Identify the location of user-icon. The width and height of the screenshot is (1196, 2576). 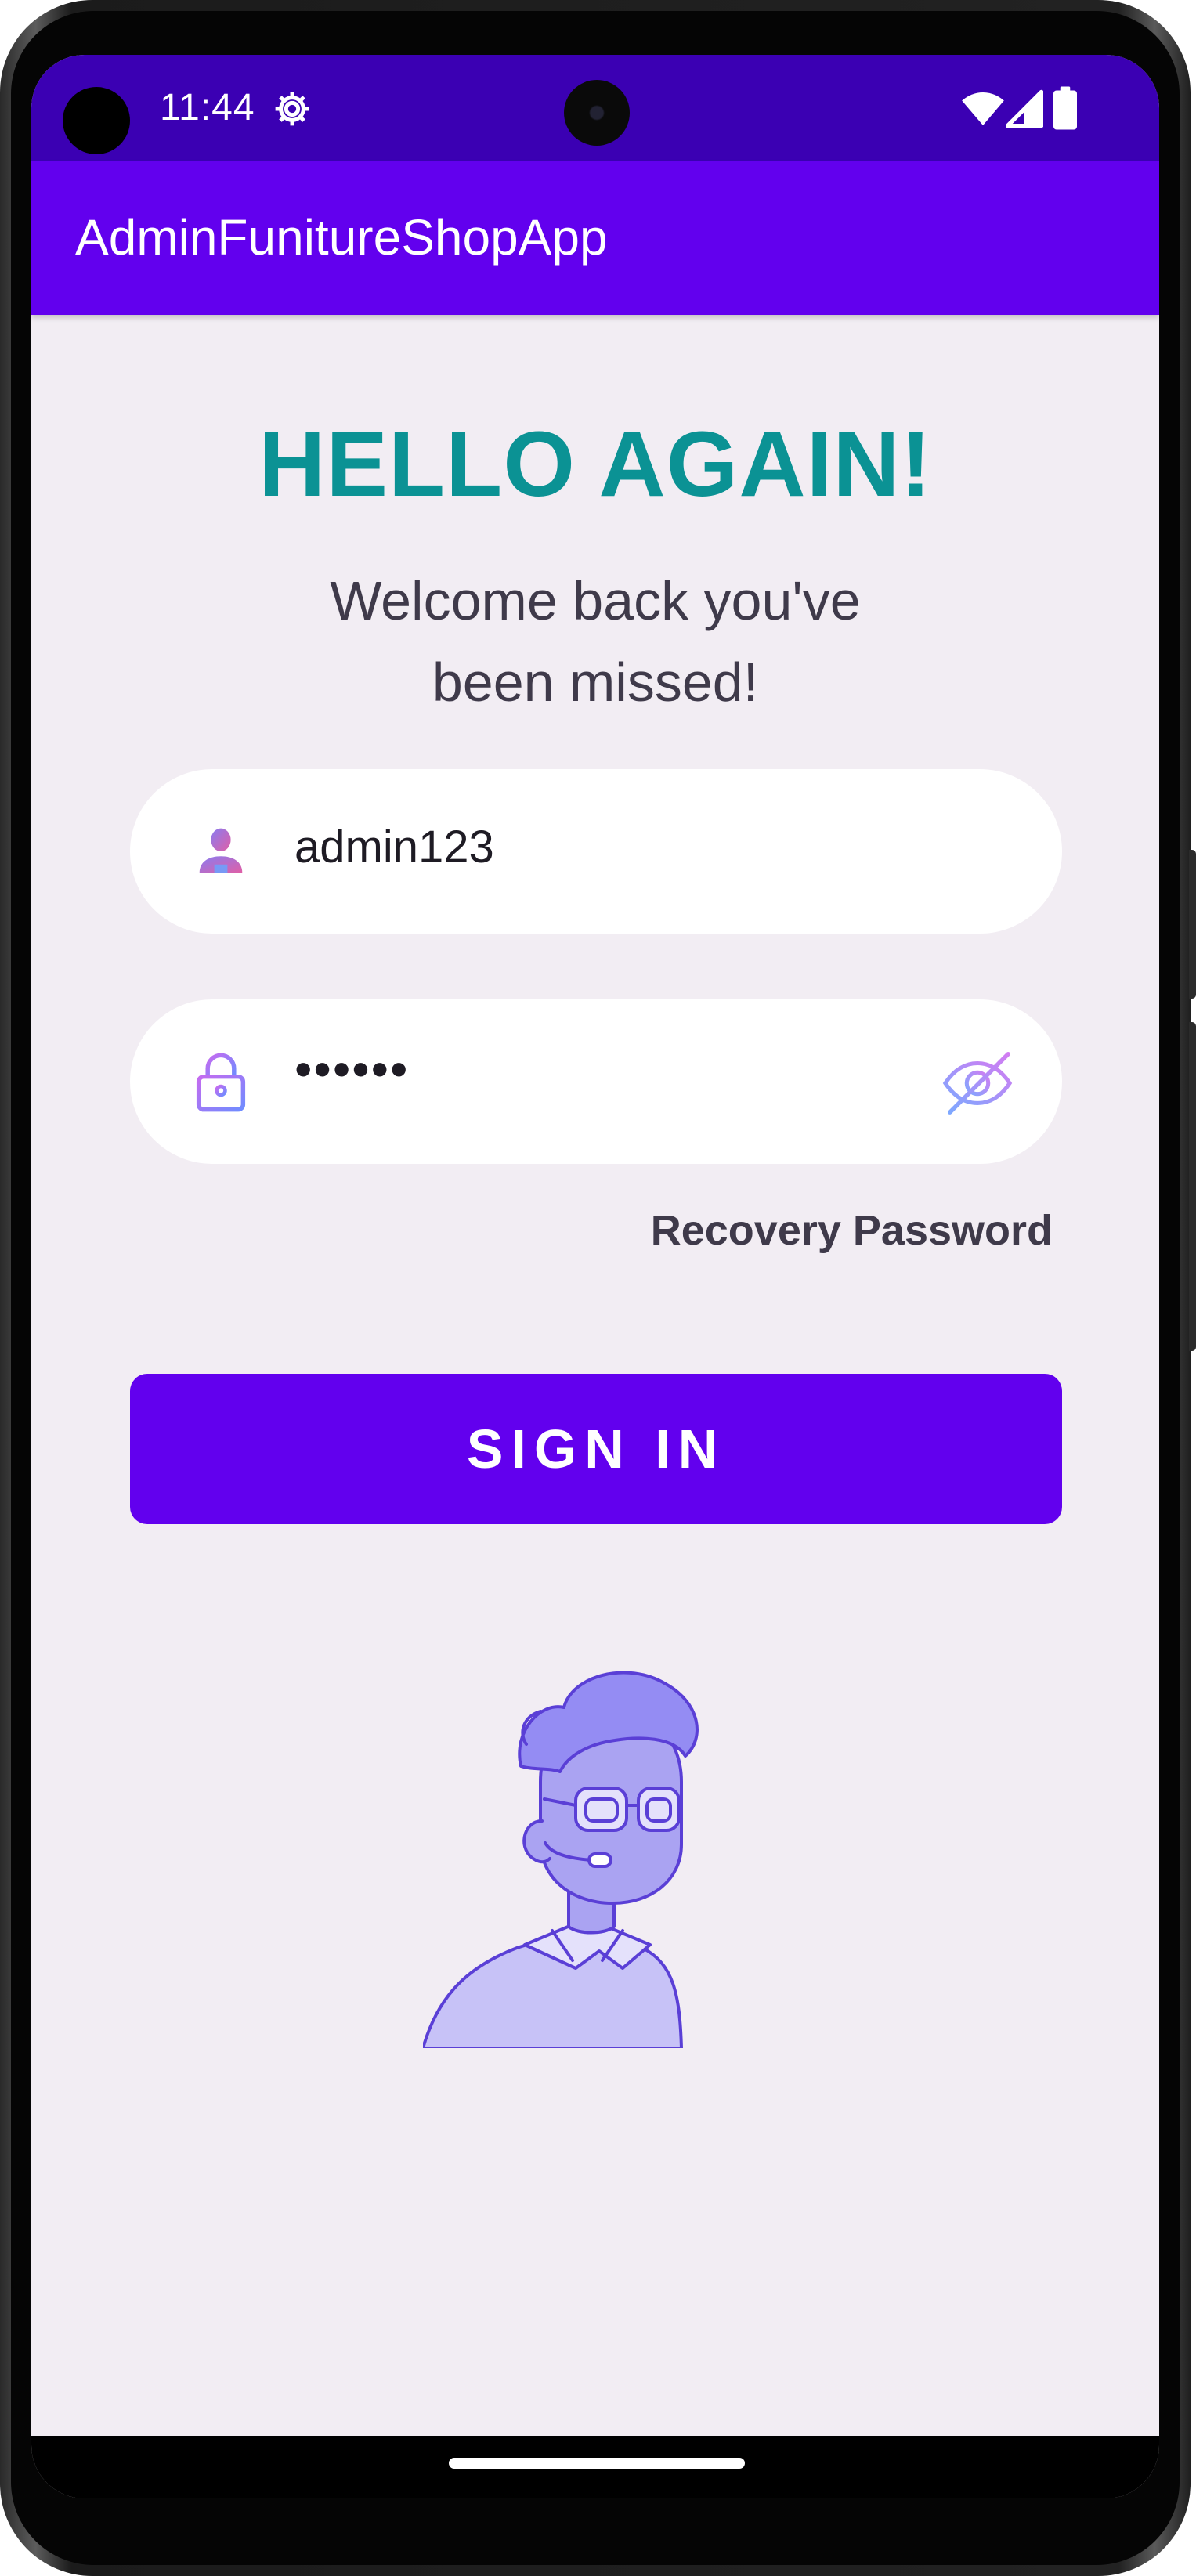
(221, 850).